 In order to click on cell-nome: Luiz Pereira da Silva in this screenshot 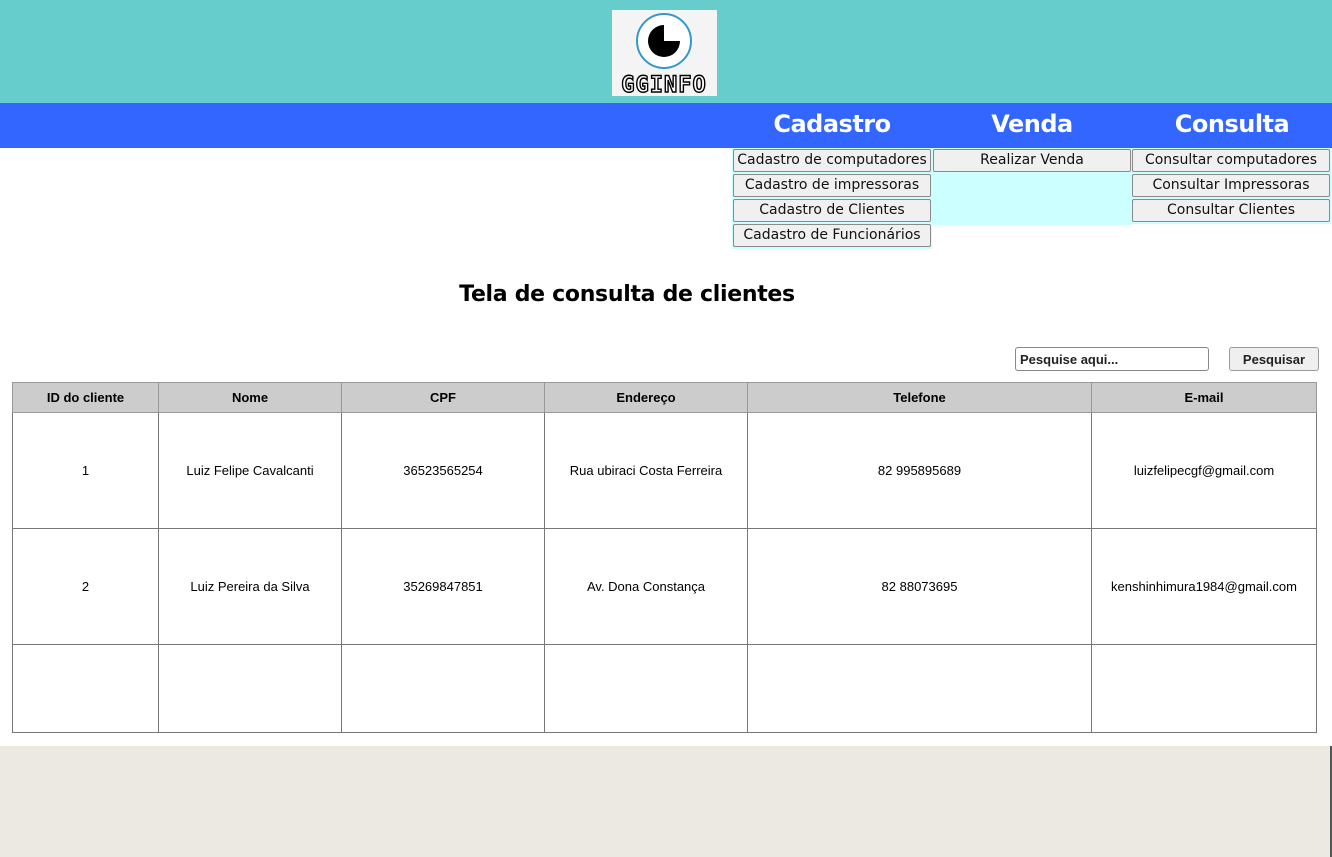, I will do `click(250, 586)`.